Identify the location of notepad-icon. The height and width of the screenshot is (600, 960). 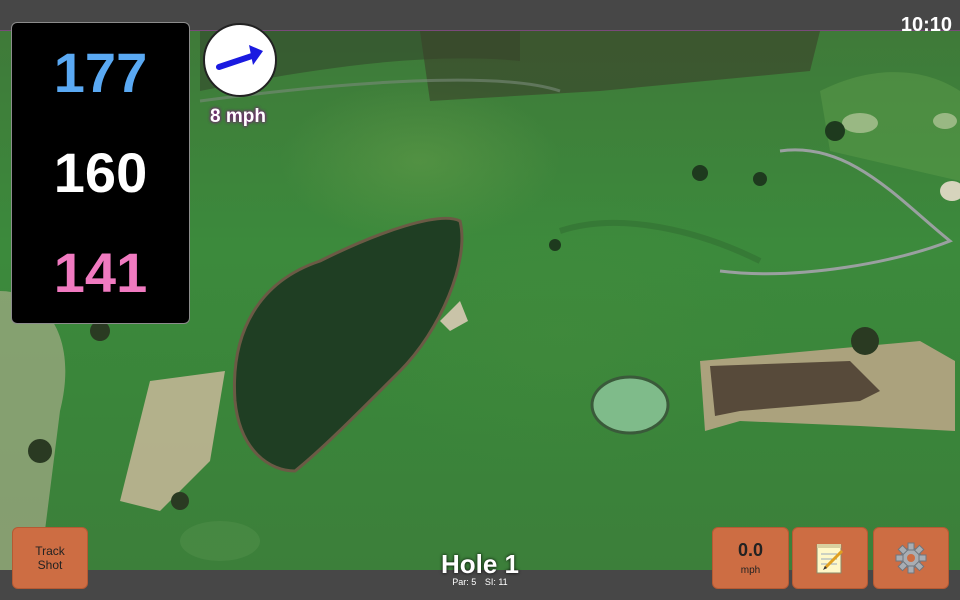
(830, 559).